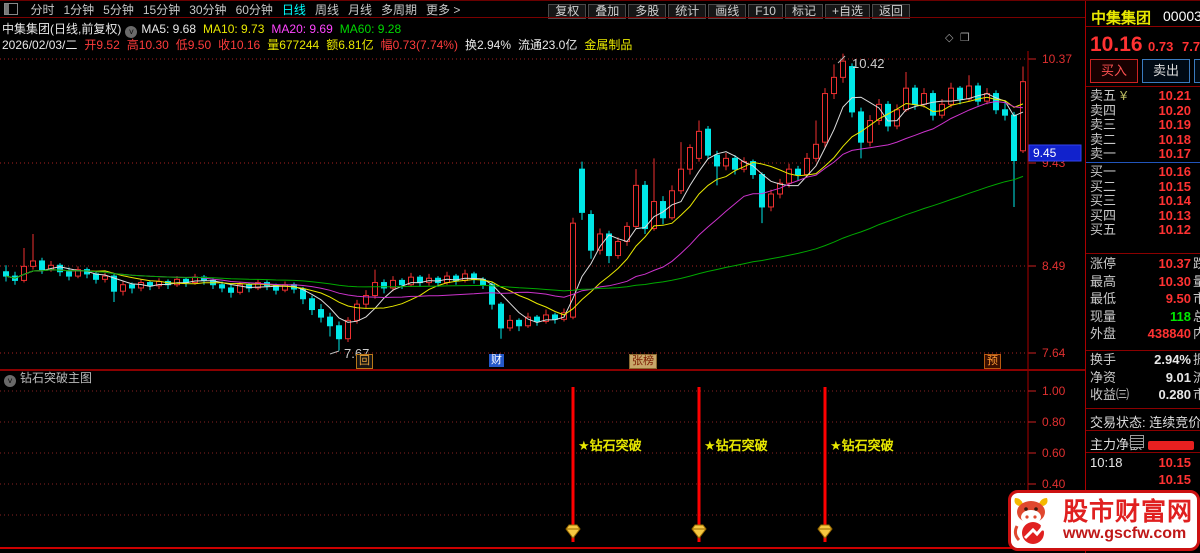 This screenshot has width=1200, height=553. I want to click on price-axis-label: 7.64, so click(1054, 353).